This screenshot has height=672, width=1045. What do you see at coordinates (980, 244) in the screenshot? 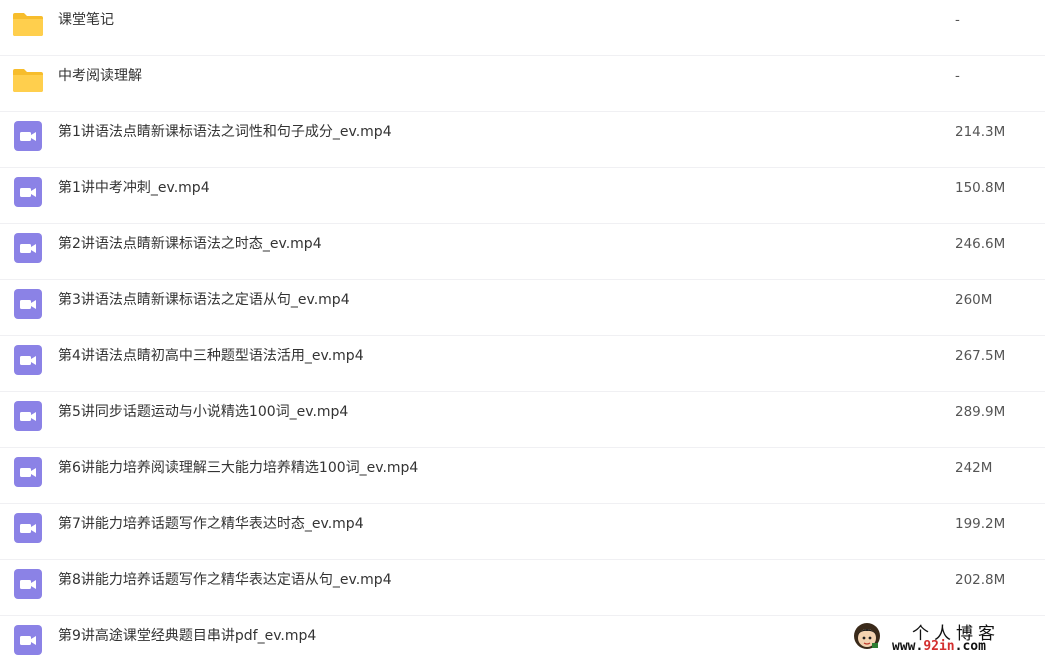
I see `file-size: 246.6M` at bounding box center [980, 244].